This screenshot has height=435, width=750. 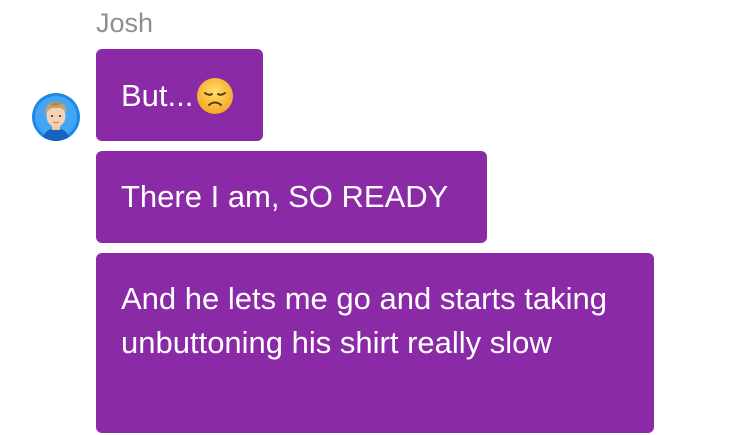 What do you see at coordinates (285, 196) in the screenshot?
I see `message-text: There I am, SO READY` at bounding box center [285, 196].